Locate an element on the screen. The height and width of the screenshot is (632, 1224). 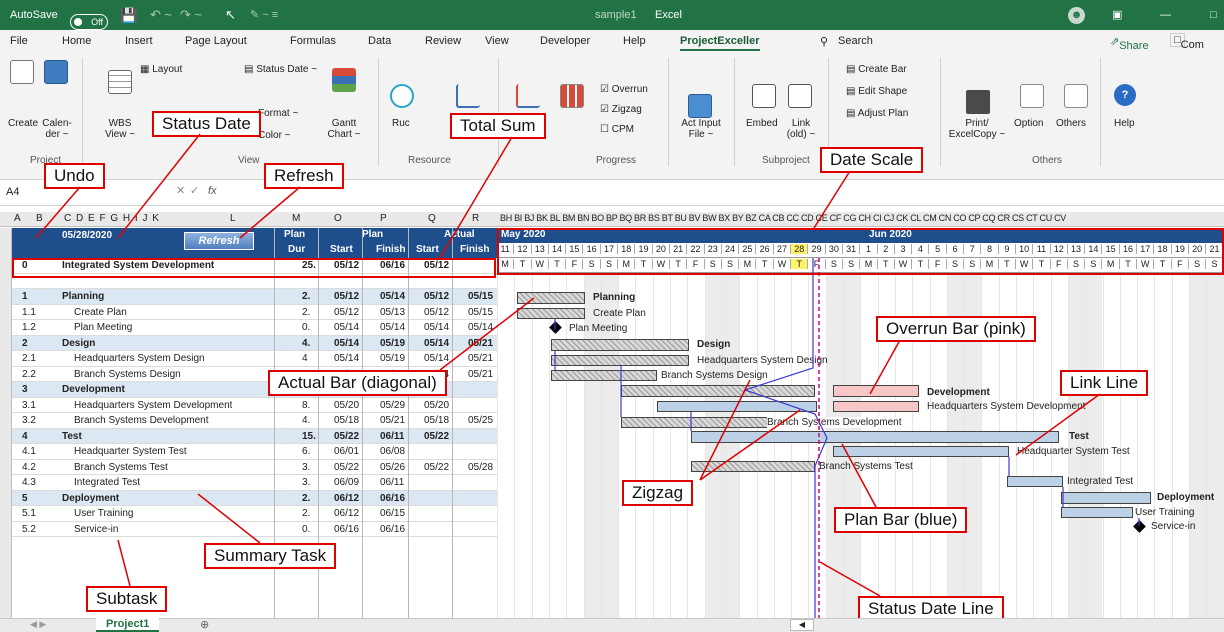
resource-button: Ruc is located at coordinates (401, 123).